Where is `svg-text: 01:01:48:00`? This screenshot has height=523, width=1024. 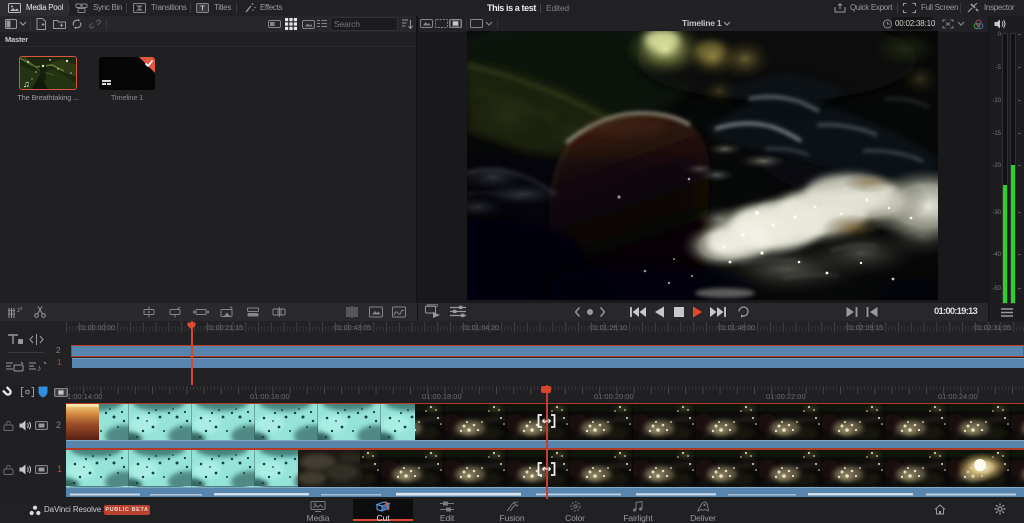 svg-text: 01:01:48:00 is located at coordinates (736, 328).